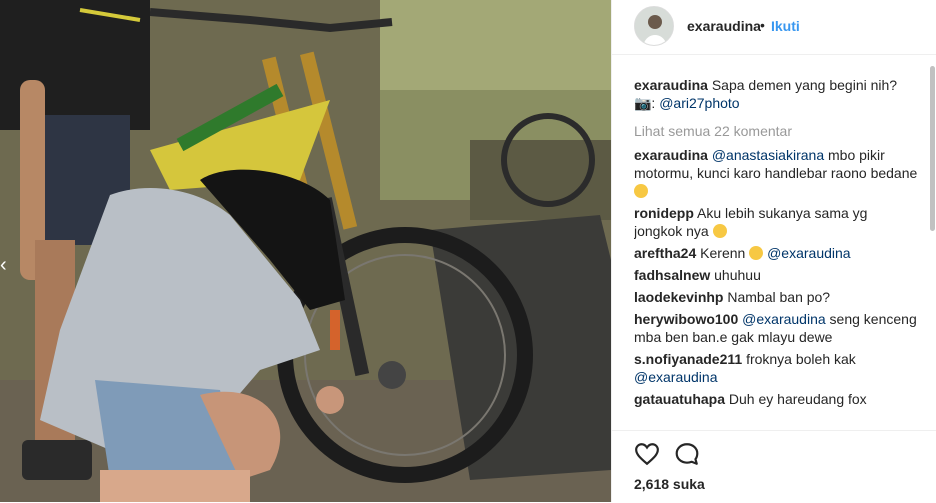 The height and width of the screenshot is (503, 936). Describe the element at coordinates (932, 148) in the screenshot. I see `scrollbar-thumb` at that location.